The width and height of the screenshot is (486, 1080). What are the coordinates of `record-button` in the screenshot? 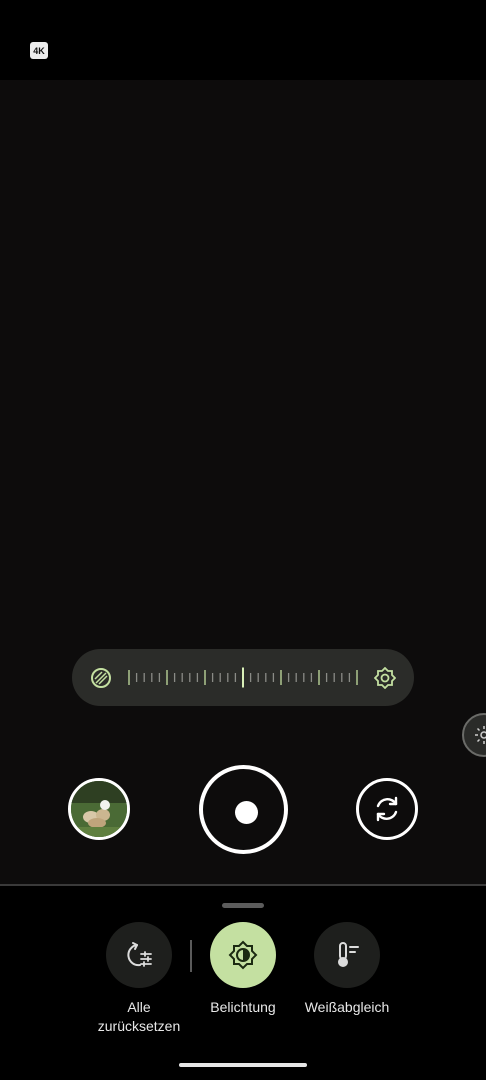 It's located at (243, 809).